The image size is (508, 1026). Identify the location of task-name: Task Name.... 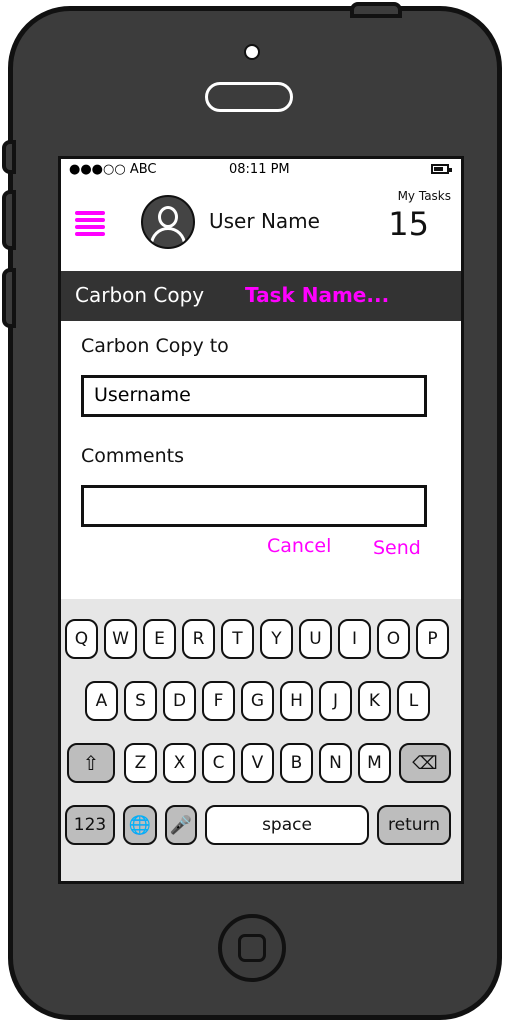
(317, 295).